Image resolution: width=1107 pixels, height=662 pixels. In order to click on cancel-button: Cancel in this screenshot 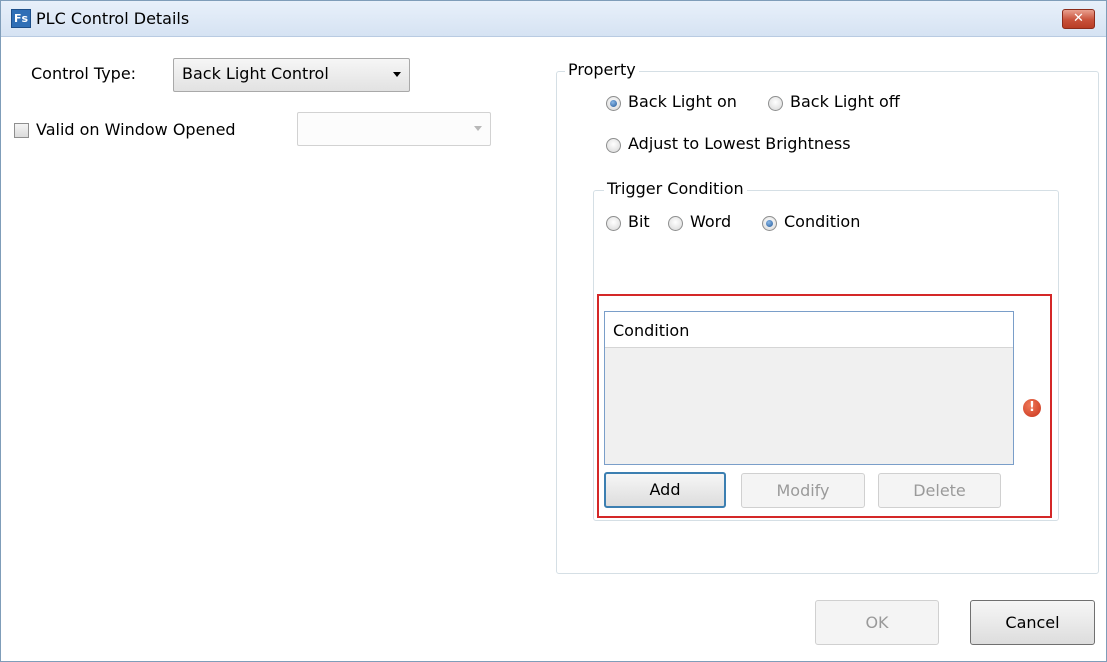, I will do `click(1032, 622)`.